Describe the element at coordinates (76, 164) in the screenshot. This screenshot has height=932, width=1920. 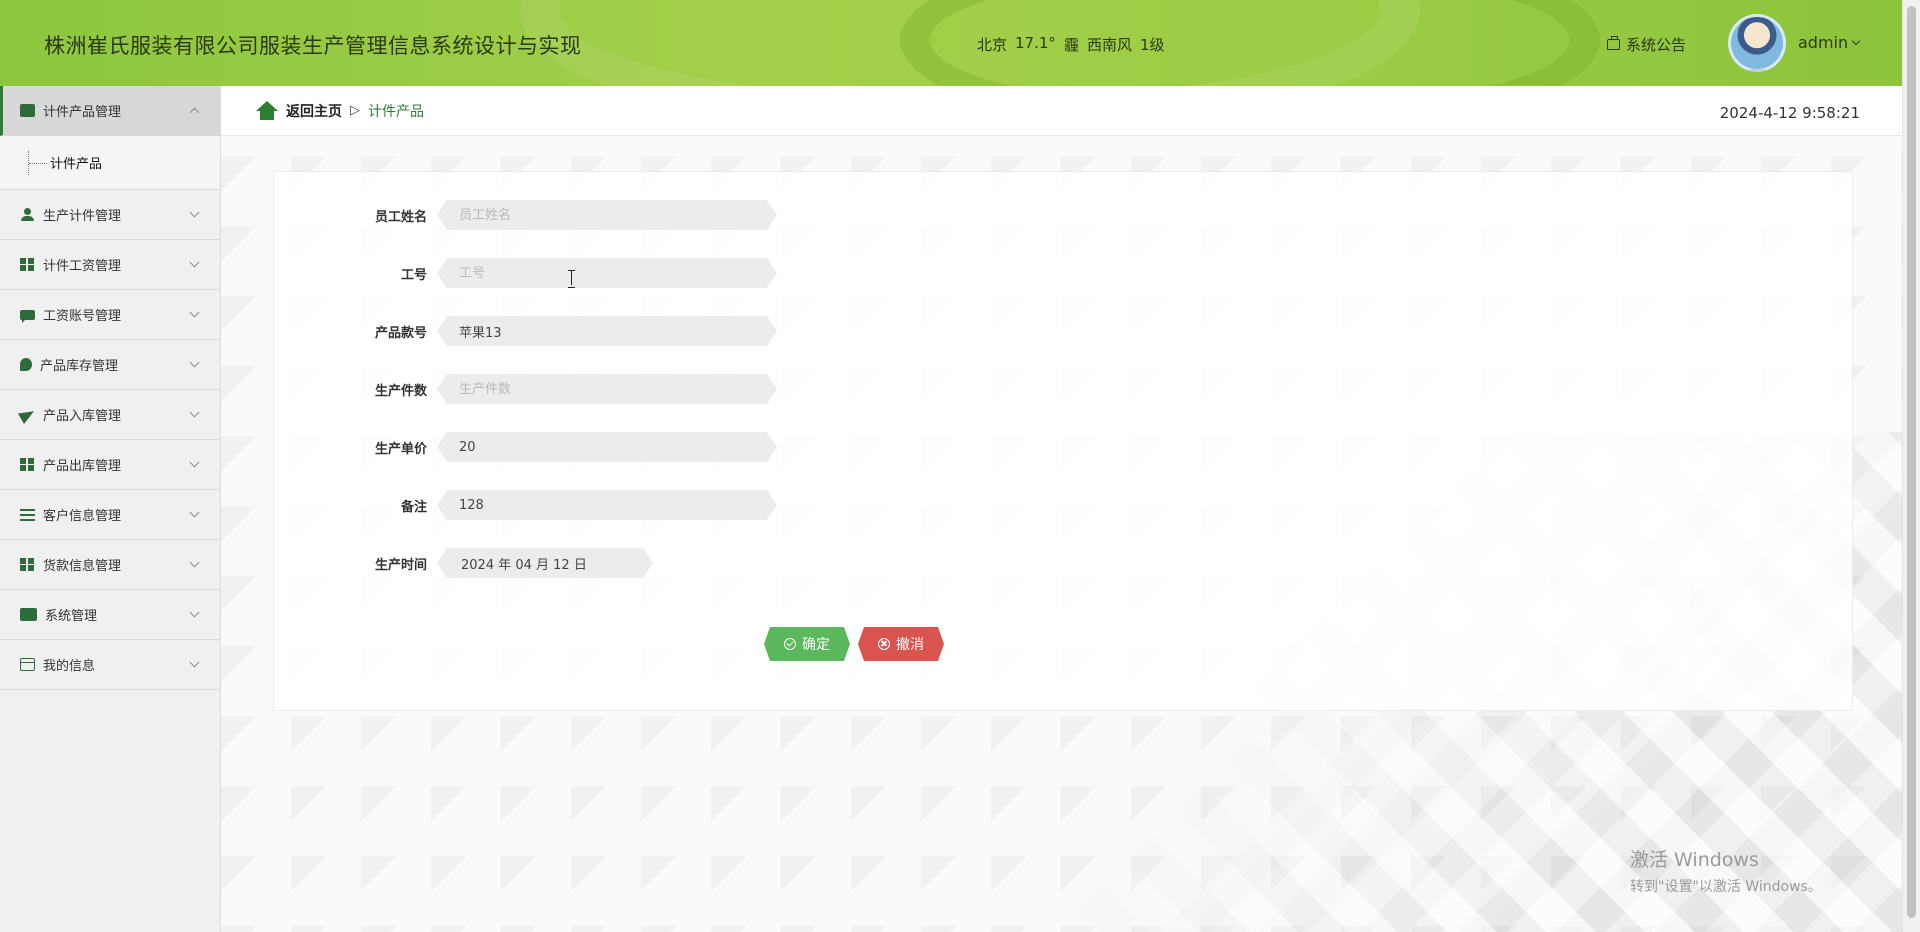
I see `sidebar-subitem-label: 计件产品` at that location.